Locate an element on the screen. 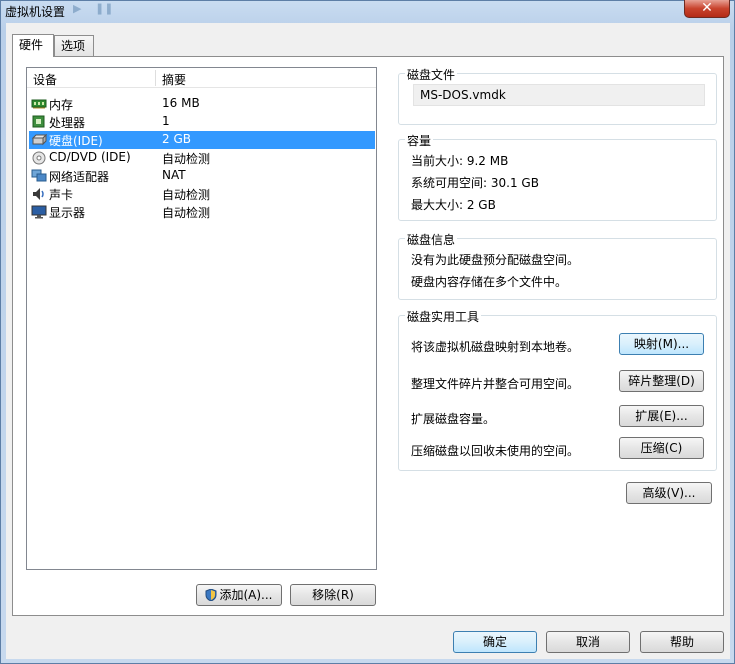  display-icon is located at coordinates (39, 212).